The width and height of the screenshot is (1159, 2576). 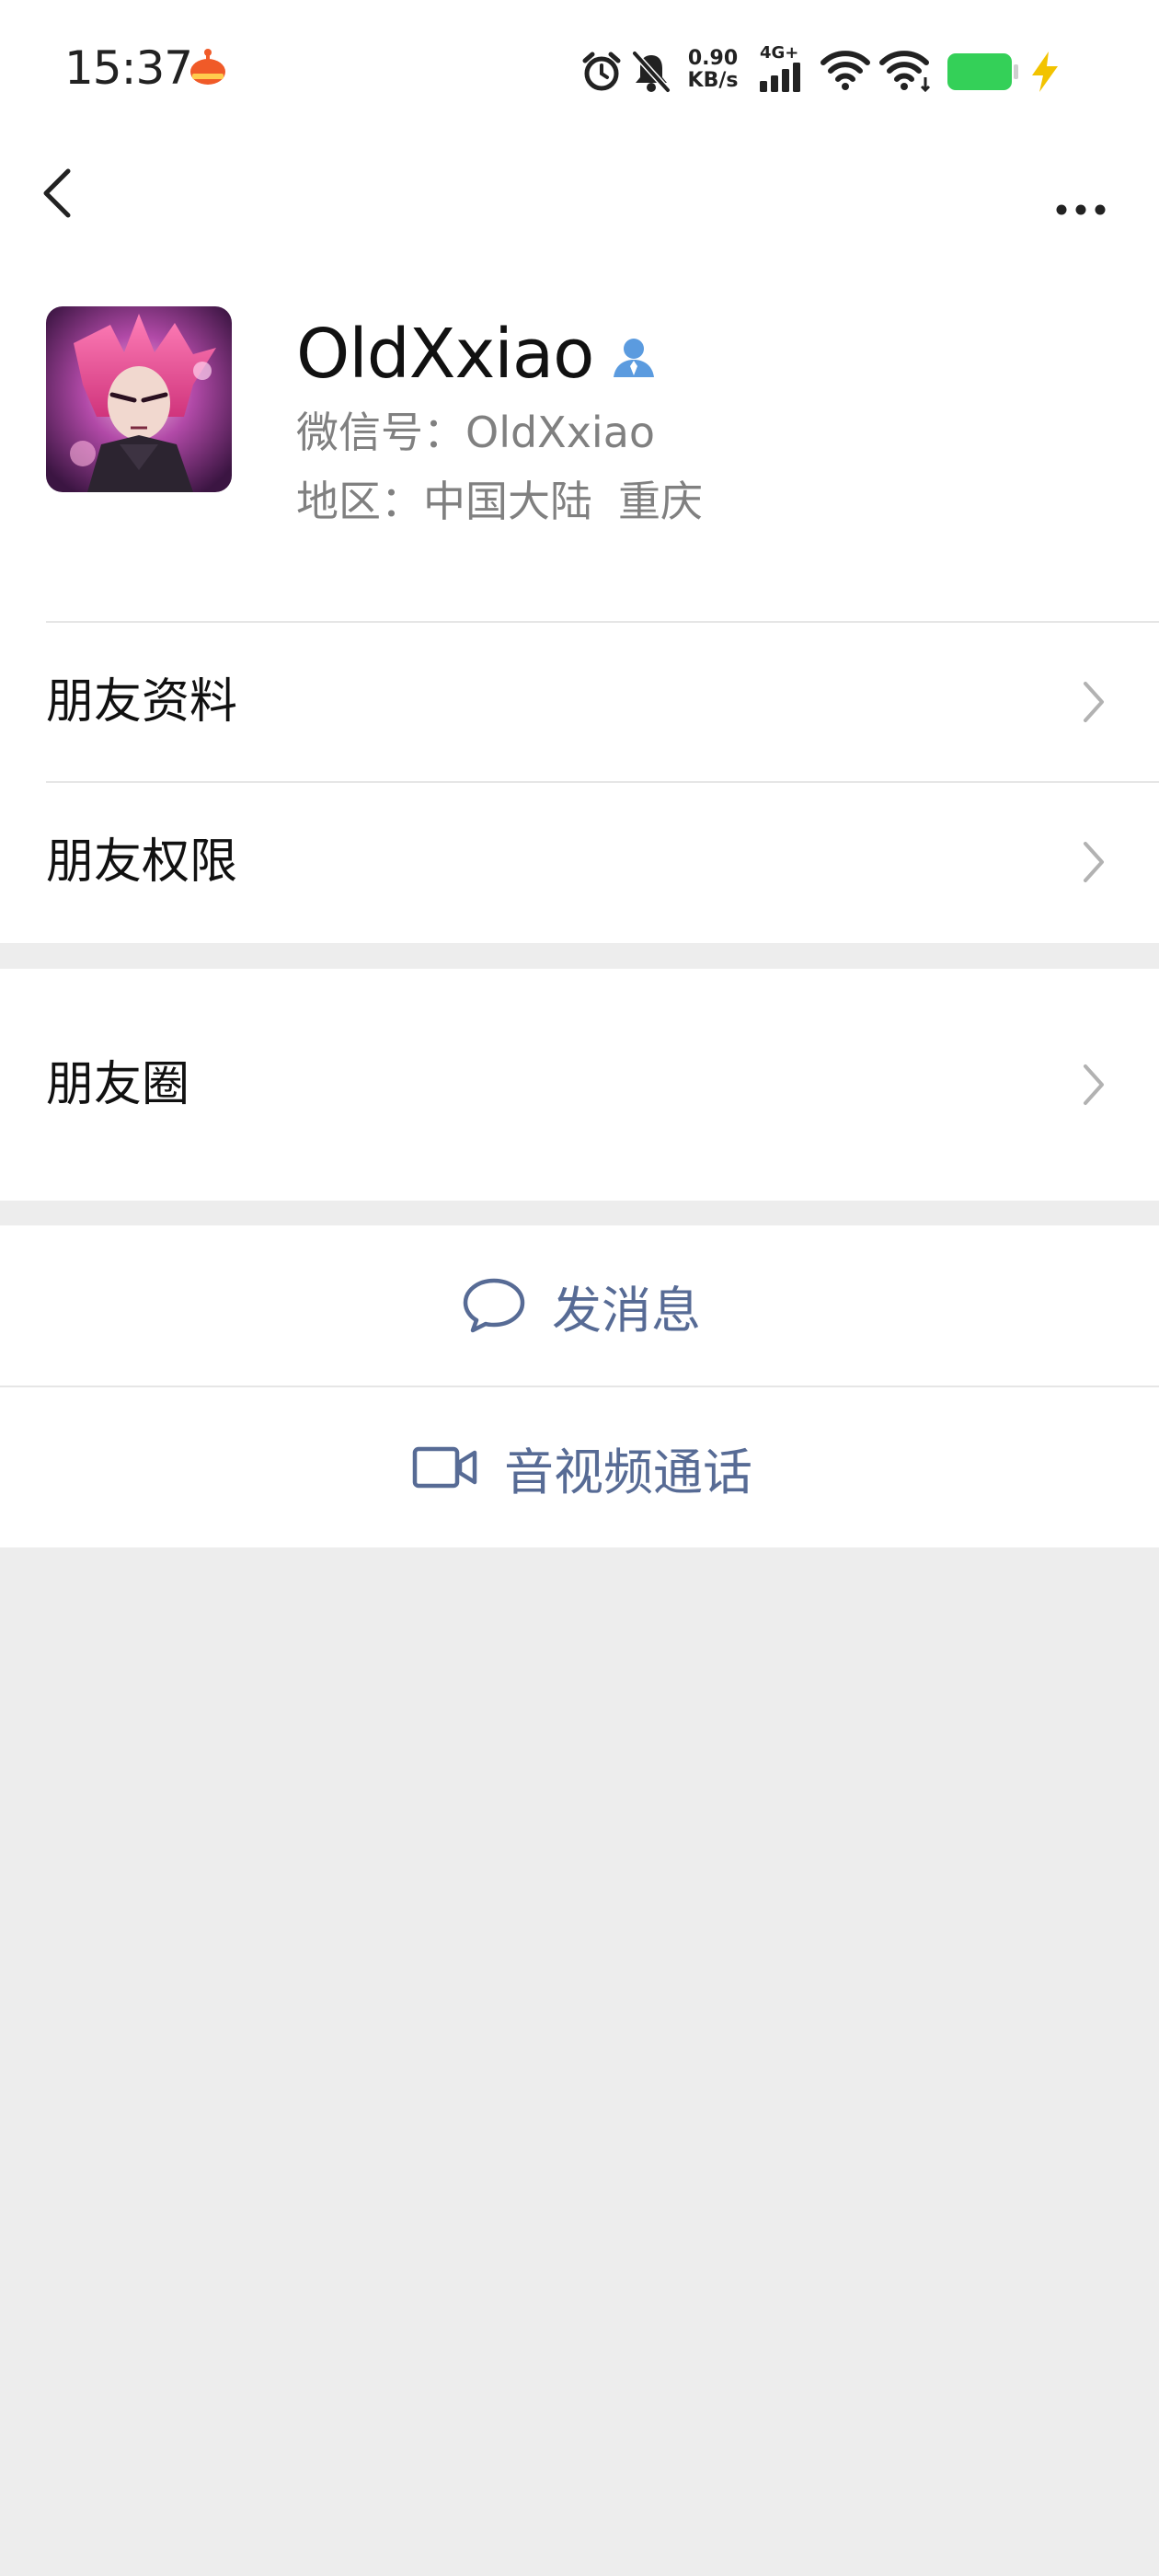 What do you see at coordinates (359, 501) in the screenshot?
I see `region-label: 地区：` at bounding box center [359, 501].